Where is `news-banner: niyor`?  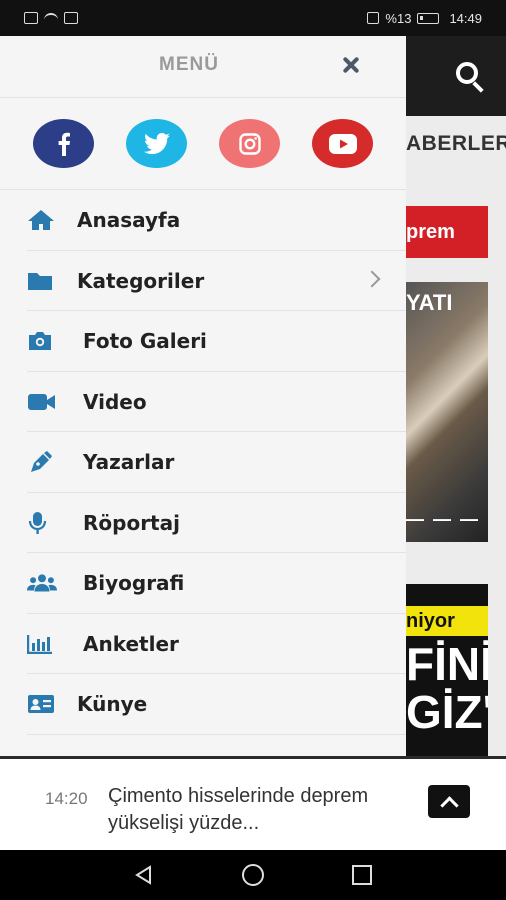
news-banner: niyor is located at coordinates (447, 621).